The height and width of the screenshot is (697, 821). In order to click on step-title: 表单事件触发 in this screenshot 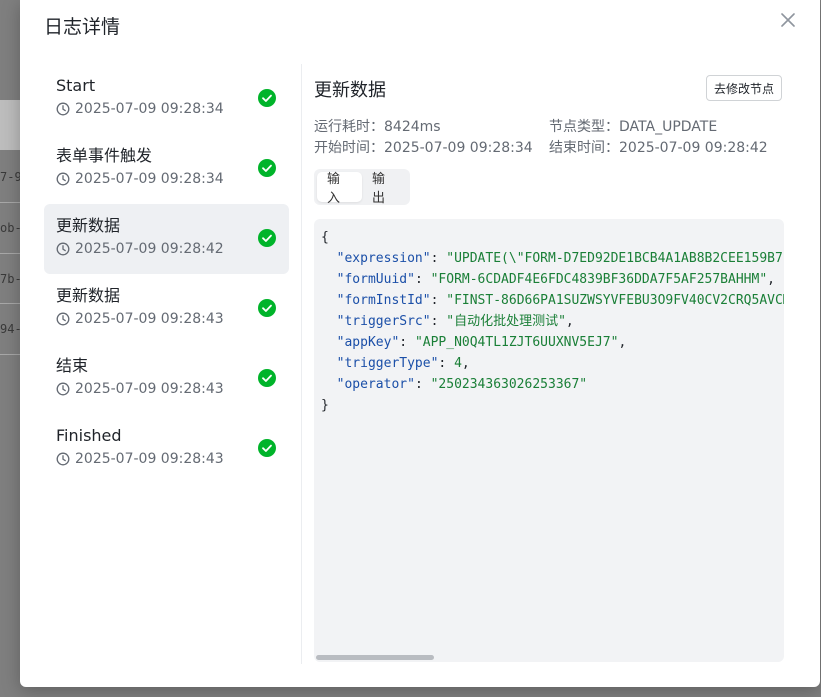, I will do `click(104, 155)`.